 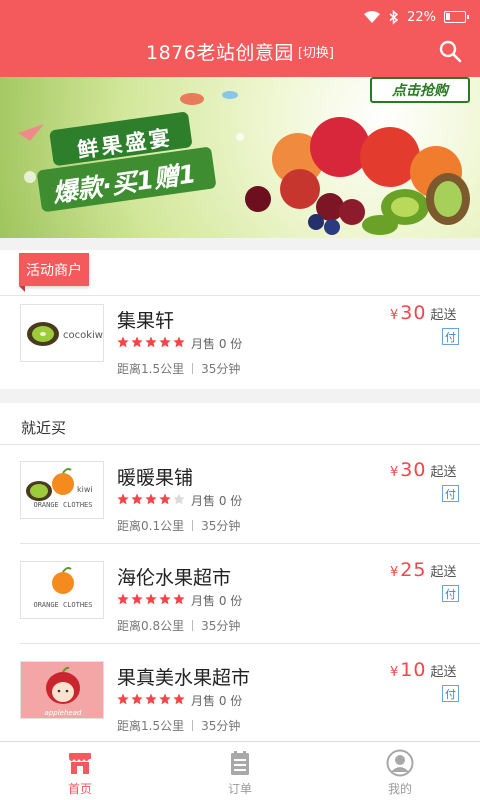 What do you see at coordinates (184, 678) in the screenshot?
I see `store-name: 果真美水果超市` at bounding box center [184, 678].